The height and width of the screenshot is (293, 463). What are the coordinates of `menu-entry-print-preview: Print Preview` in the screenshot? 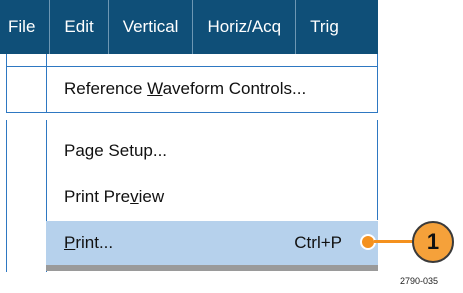 It's located at (114, 197).